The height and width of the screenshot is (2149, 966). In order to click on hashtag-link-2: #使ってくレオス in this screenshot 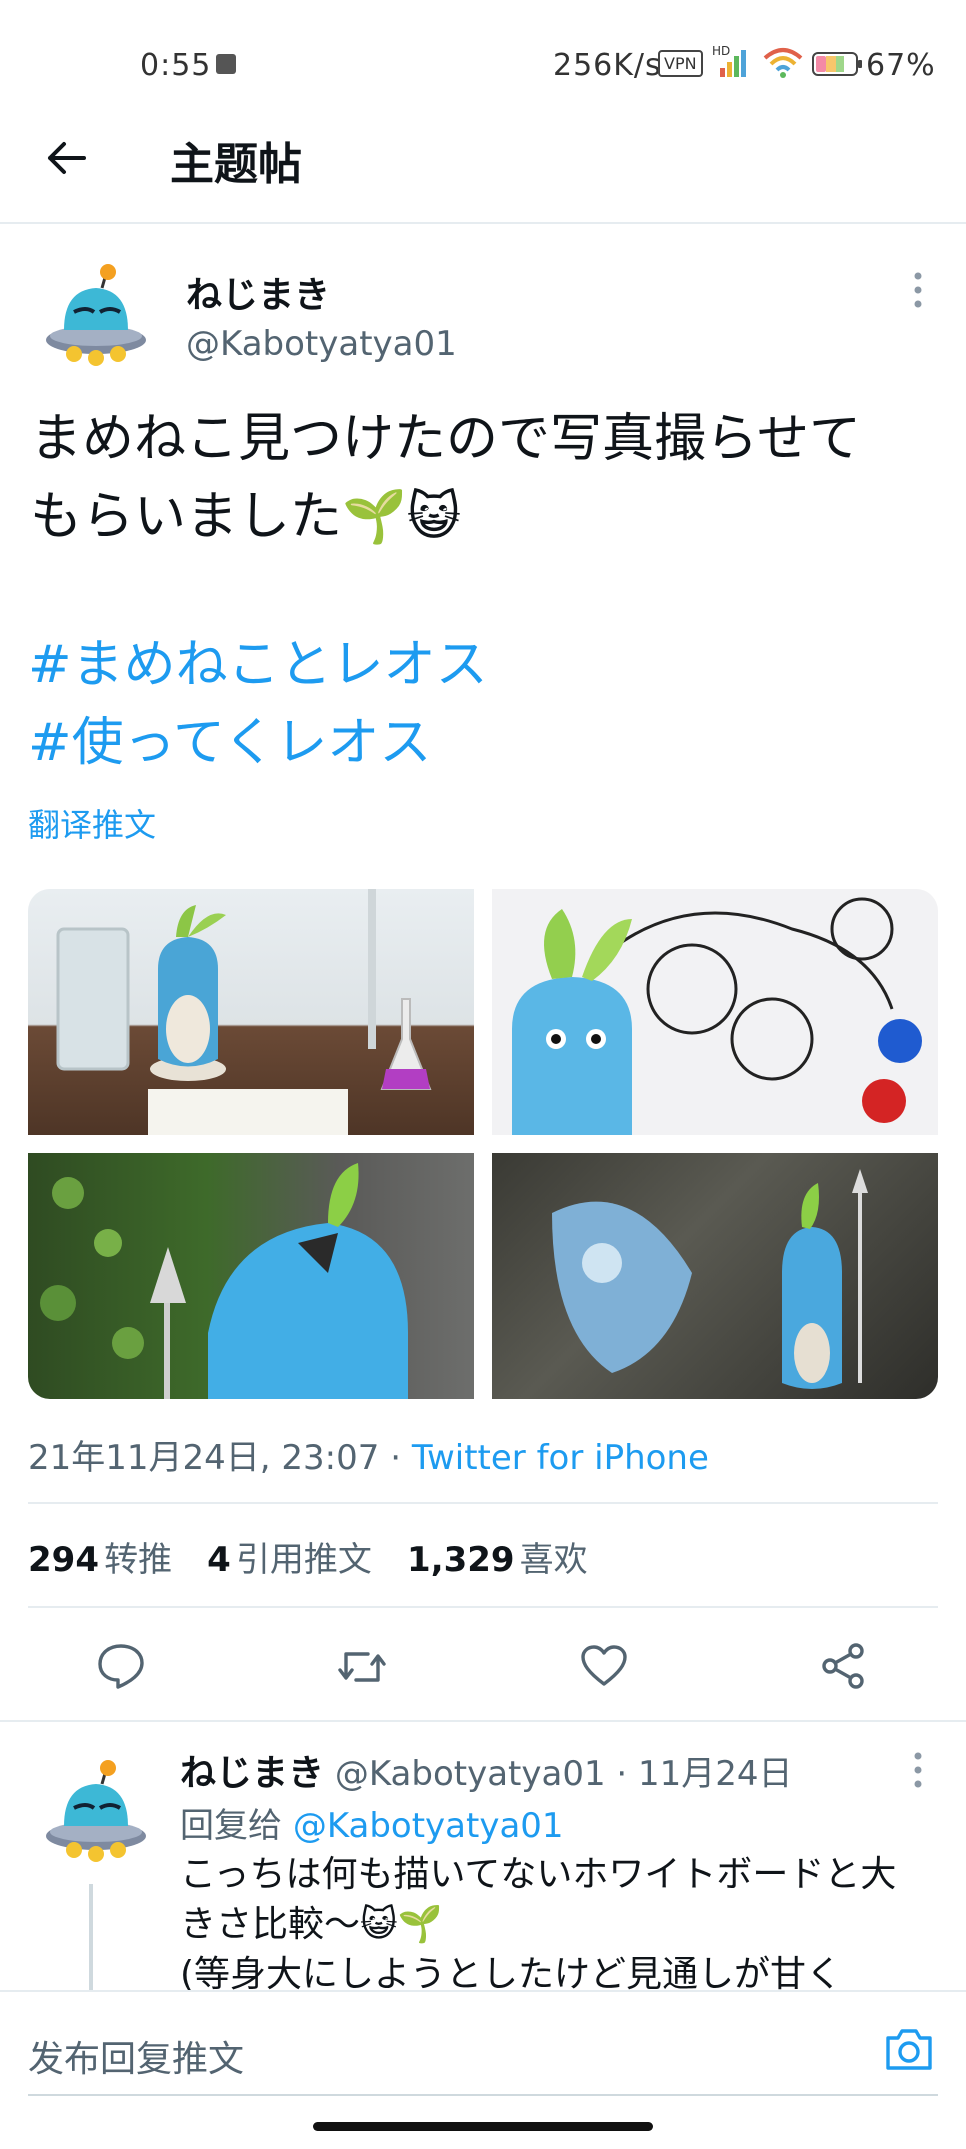, I will do `click(229, 743)`.